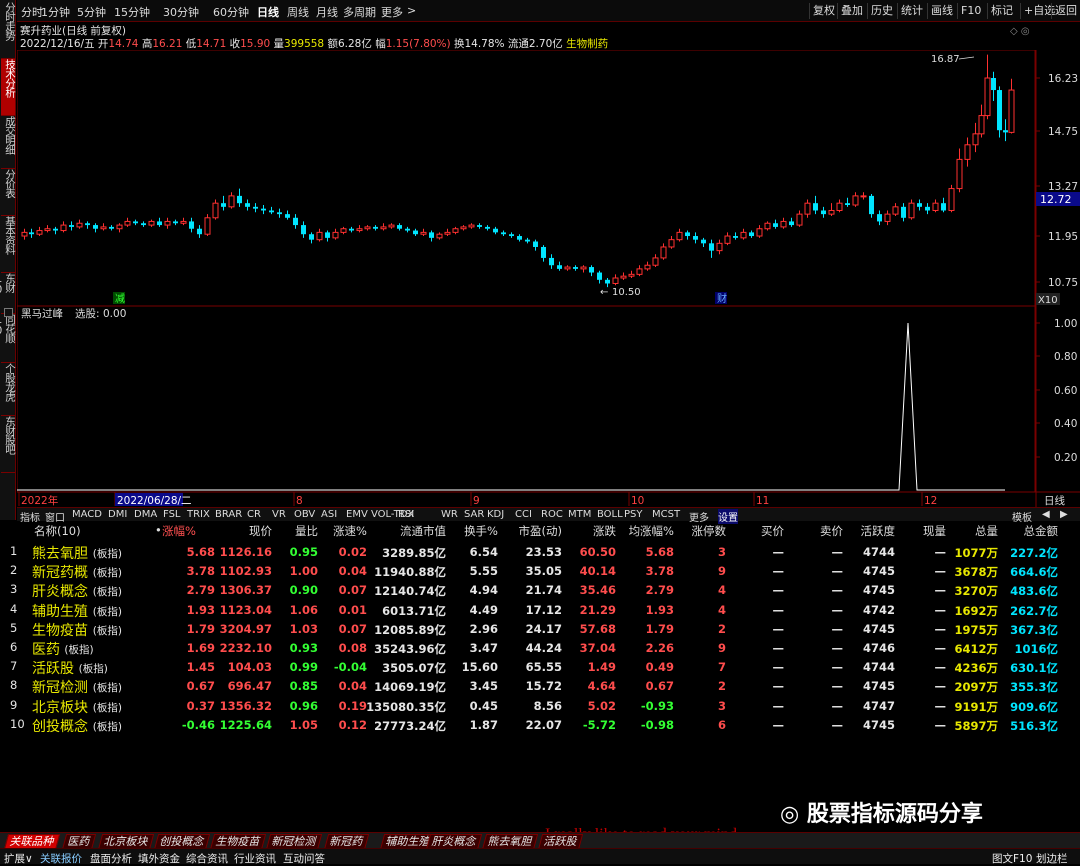 This screenshot has height=866, width=1080. I want to click on indicator-tab-16: SAR, so click(474, 514).